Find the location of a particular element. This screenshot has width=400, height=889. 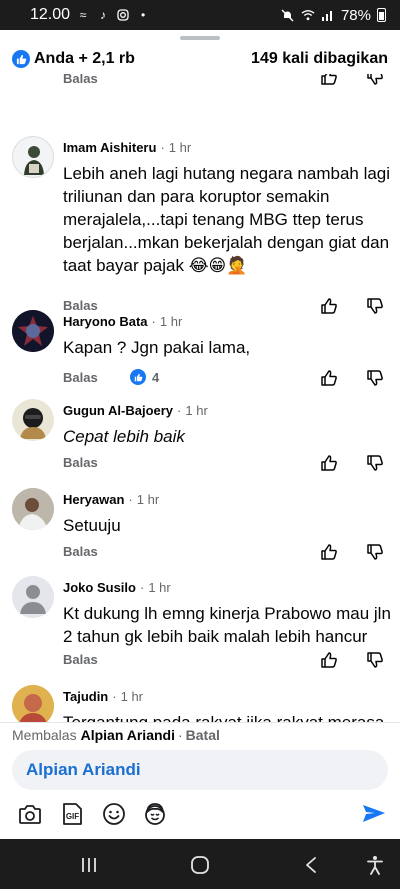

post-summary: Anda + 2,1 rb 149 kali dibagikan is located at coordinates (200, 59).